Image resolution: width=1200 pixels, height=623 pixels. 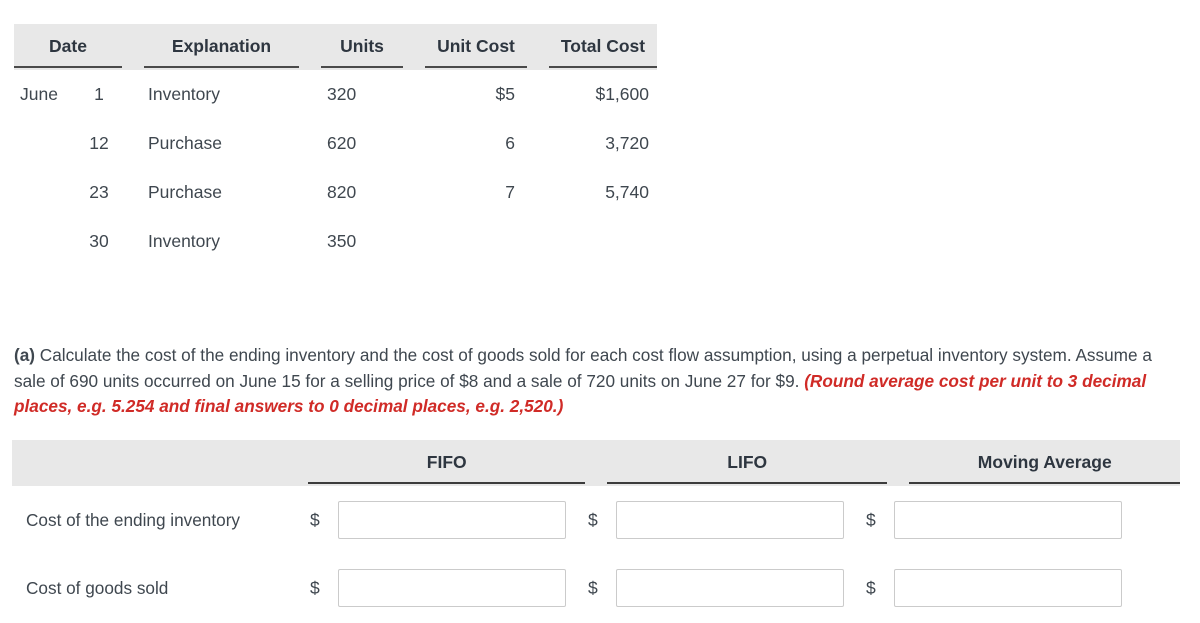 I want to click on input-ending-inventory-moving-average, so click(x=1008, y=520).